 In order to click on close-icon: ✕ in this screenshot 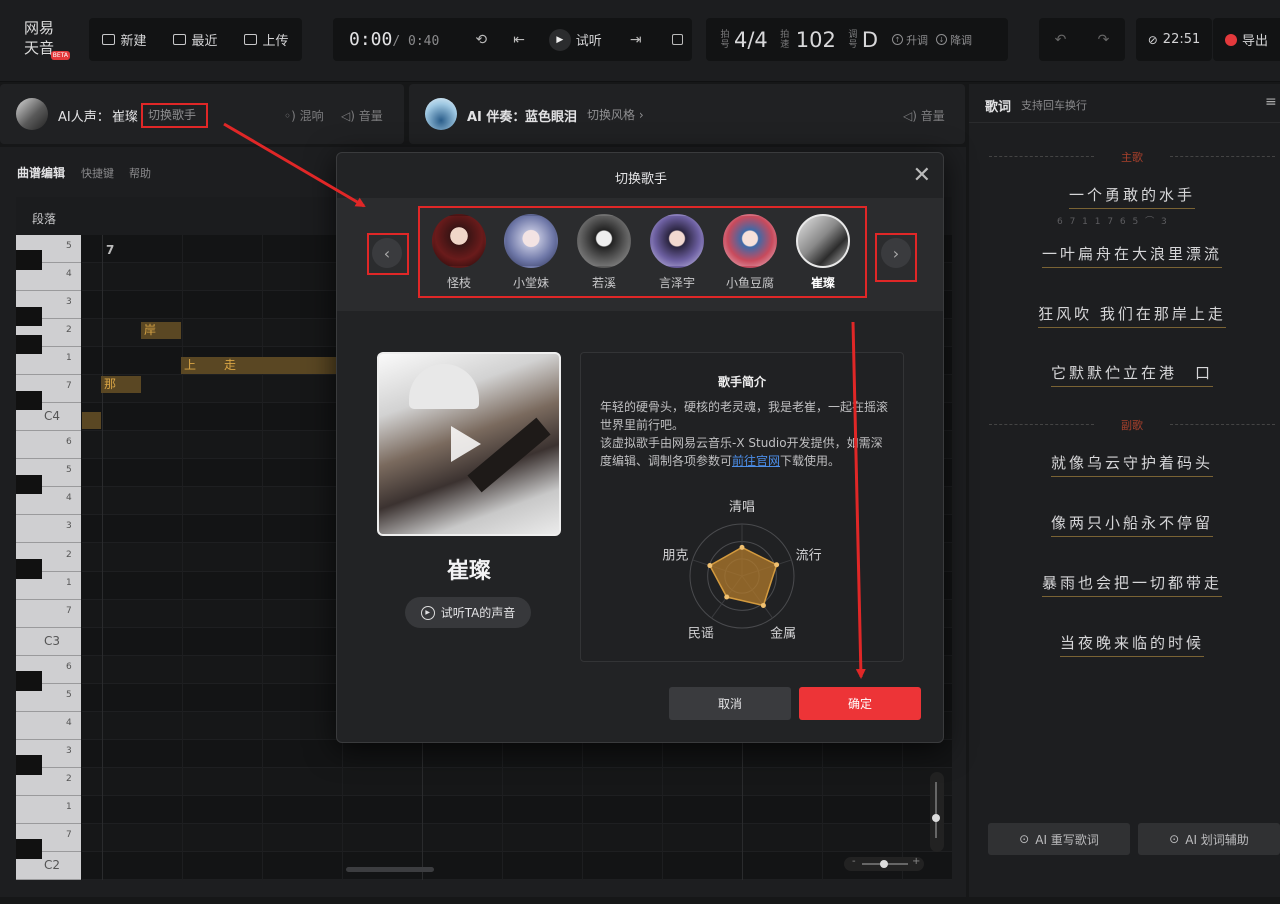, I will do `click(922, 175)`.